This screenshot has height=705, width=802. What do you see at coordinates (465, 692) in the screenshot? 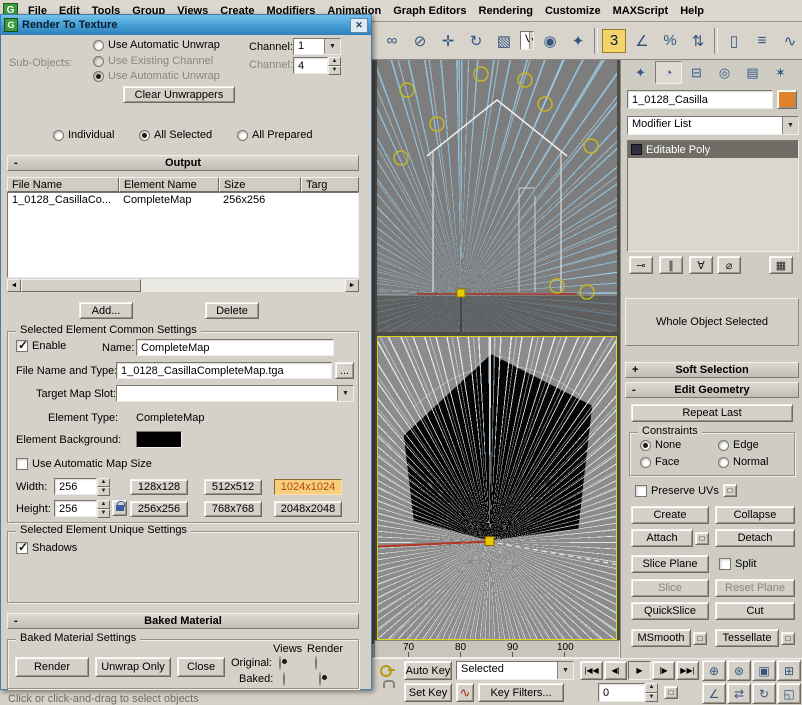
I see `default-tangent-icon: ∿` at bounding box center [465, 692].